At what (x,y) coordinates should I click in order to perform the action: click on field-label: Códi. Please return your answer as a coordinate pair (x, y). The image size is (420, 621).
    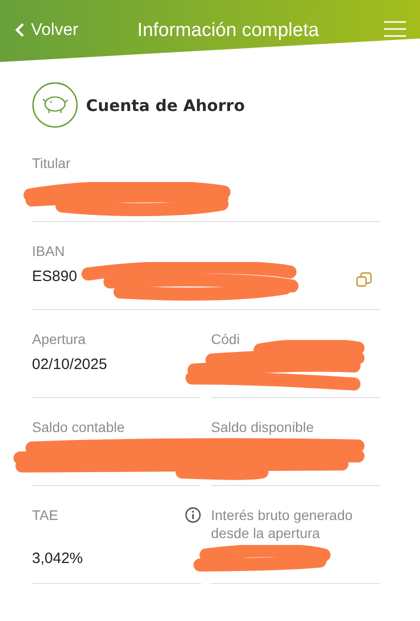
    Looking at the image, I should click on (225, 339).